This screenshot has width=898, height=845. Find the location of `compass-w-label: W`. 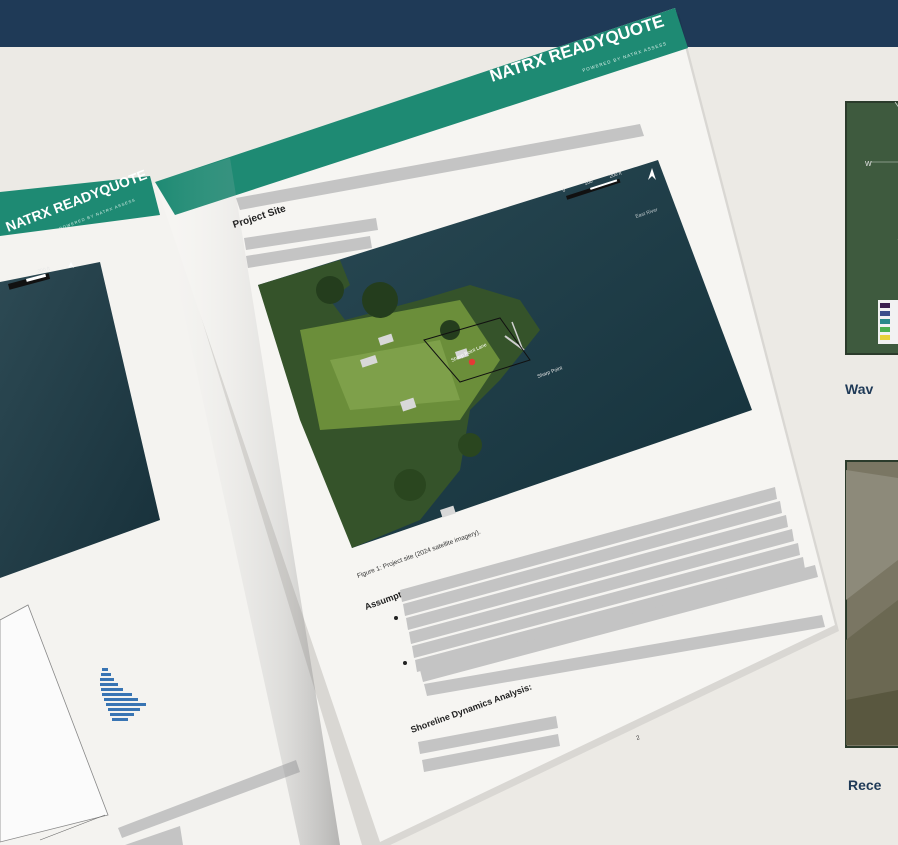

compass-w-label: W is located at coordinates (868, 164).